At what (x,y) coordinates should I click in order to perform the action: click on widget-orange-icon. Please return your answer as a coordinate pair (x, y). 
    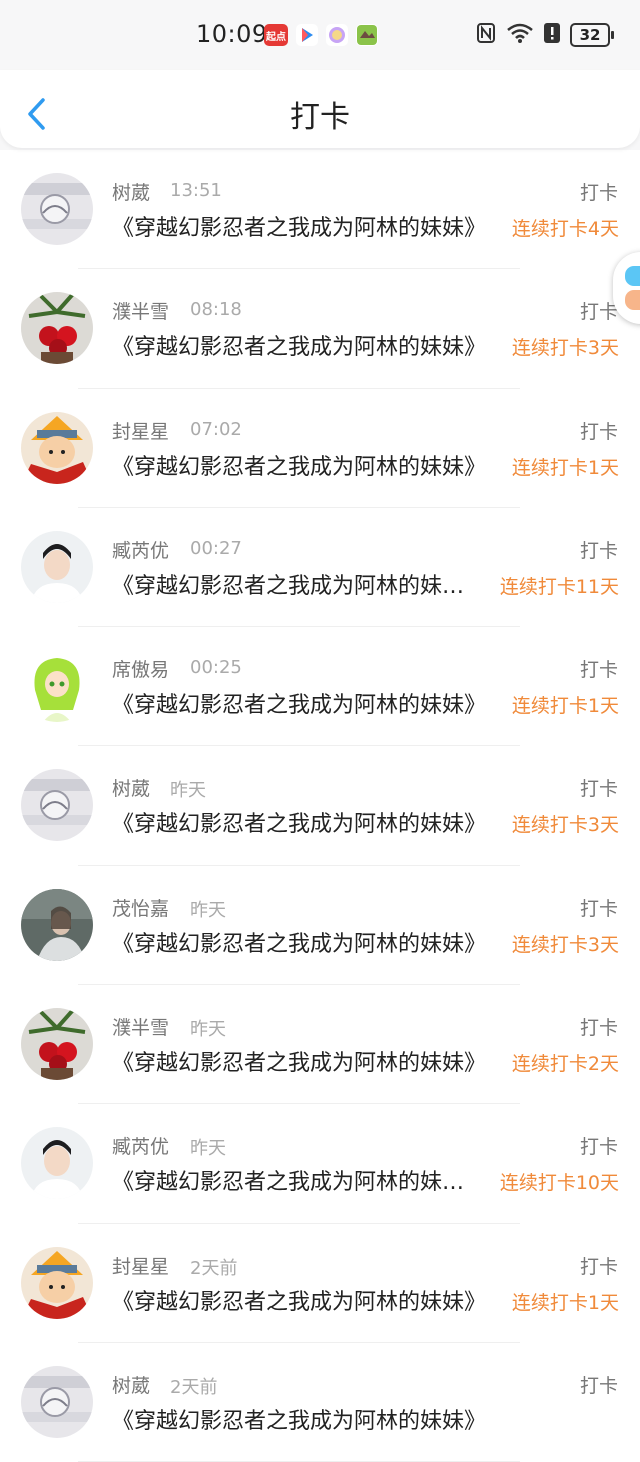
    Looking at the image, I should click on (632, 300).